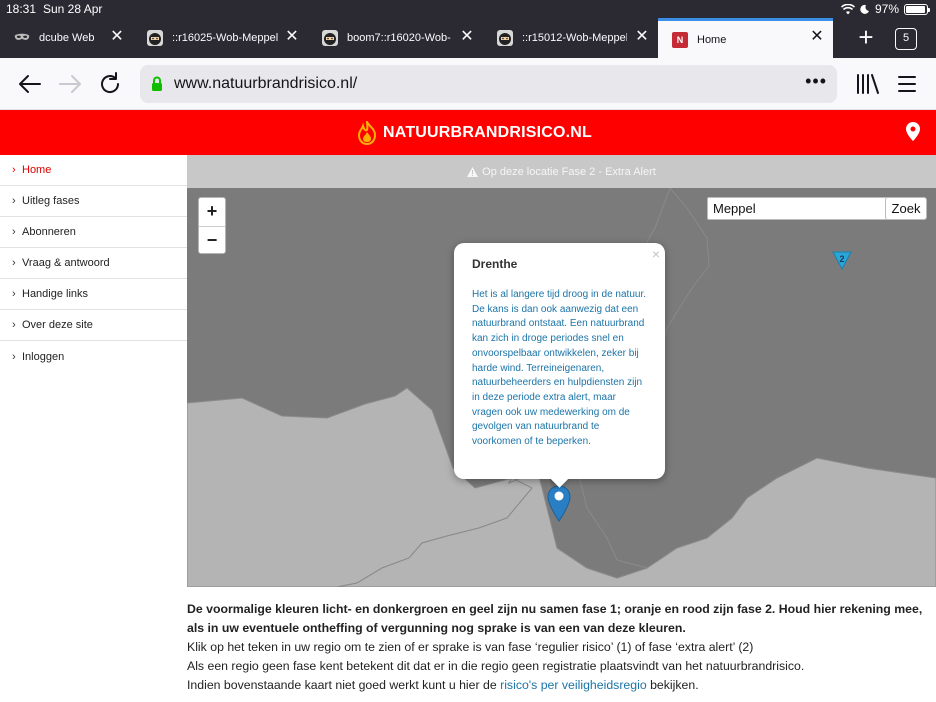 The image size is (936, 702). What do you see at coordinates (399, 38) in the screenshot?
I see `tab-title: boom7::r16020-Wob-` at bounding box center [399, 38].